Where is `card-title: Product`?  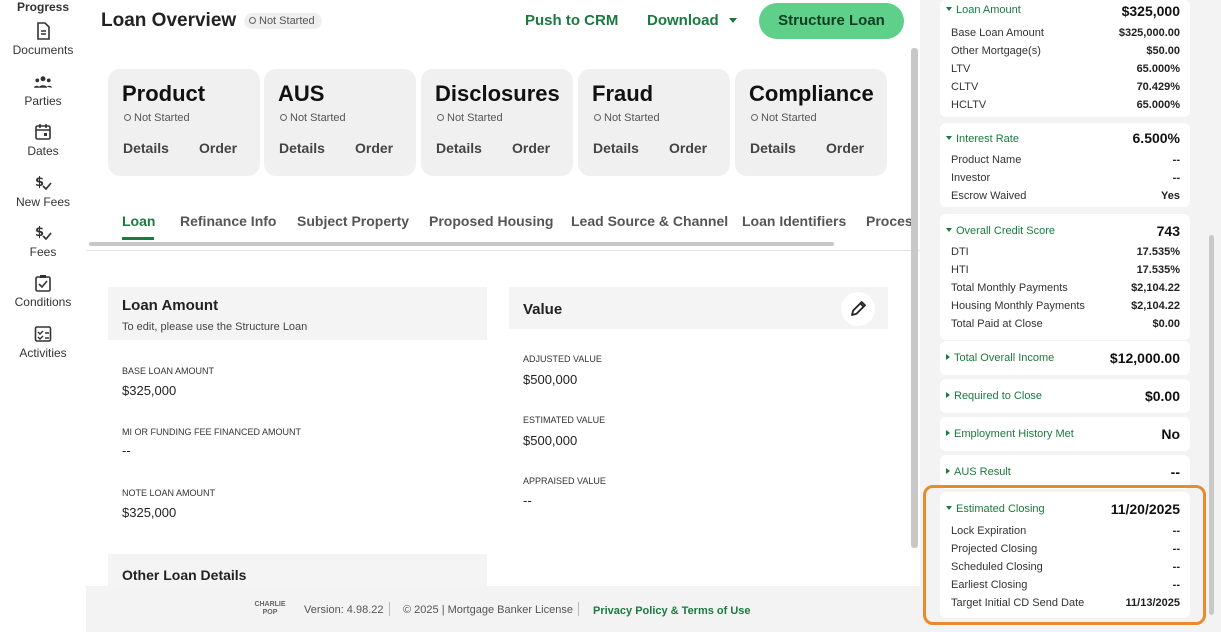
card-title: Product is located at coordinates (164, 93).